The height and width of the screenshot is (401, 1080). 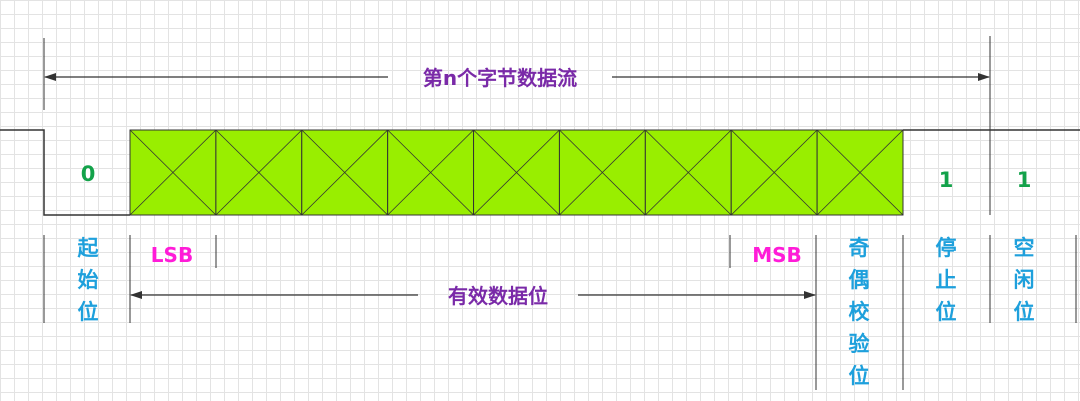 I want to click on idle-bit-label-char: 位, so click(x=1024, y=312).